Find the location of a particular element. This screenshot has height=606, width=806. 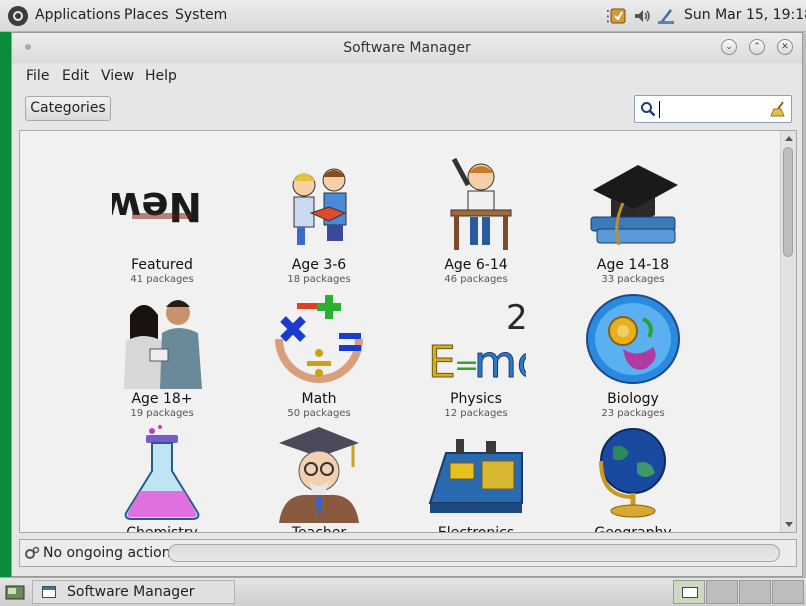

category-name: Biology is located at coordinates (633, 399).